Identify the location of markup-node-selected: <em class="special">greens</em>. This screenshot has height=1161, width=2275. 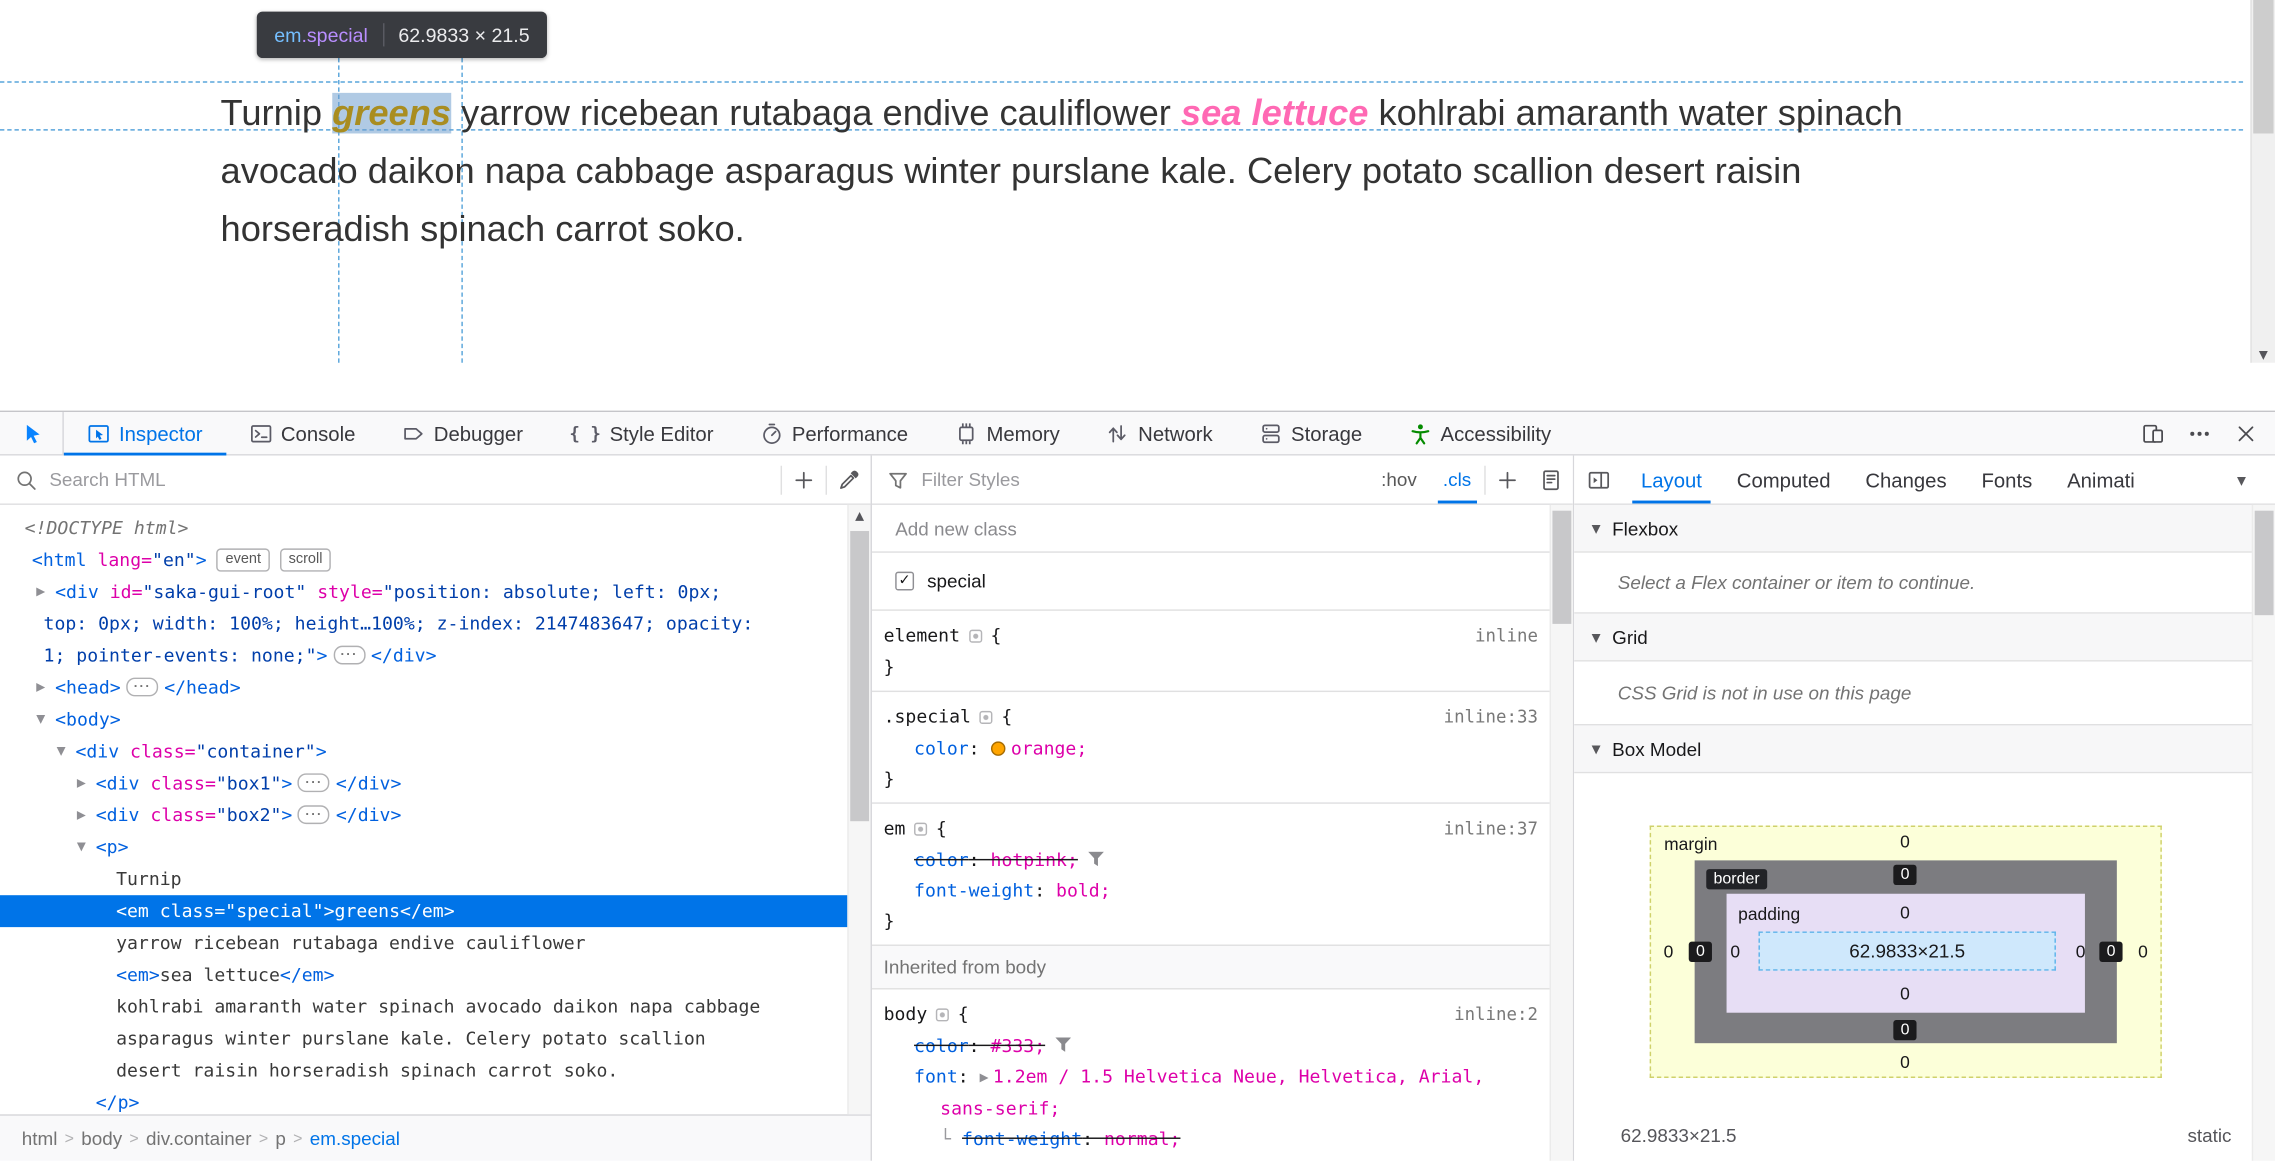
(435, 911).